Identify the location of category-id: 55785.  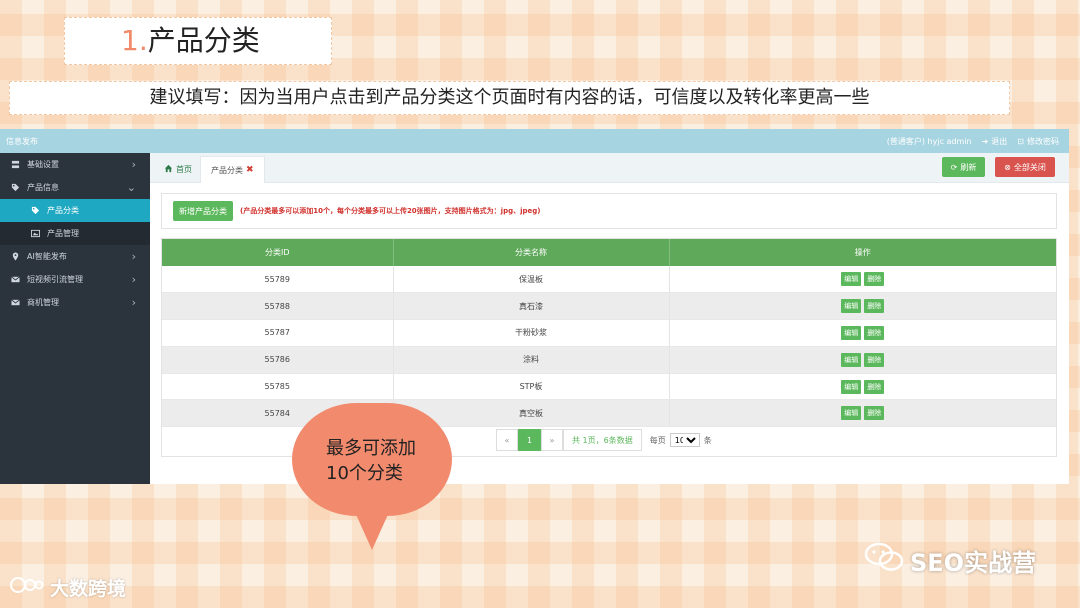
(278, 387).